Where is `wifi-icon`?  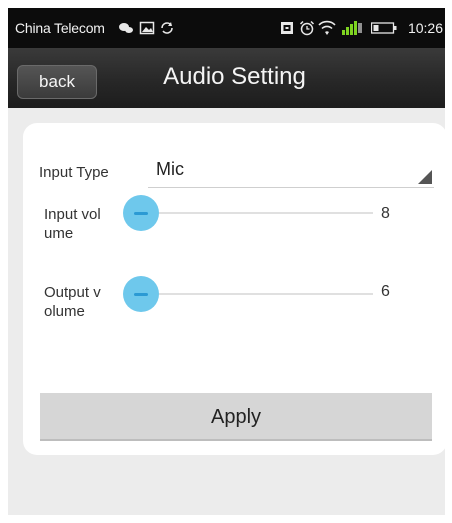
wifi-icon is located at coordinates (327, 27).